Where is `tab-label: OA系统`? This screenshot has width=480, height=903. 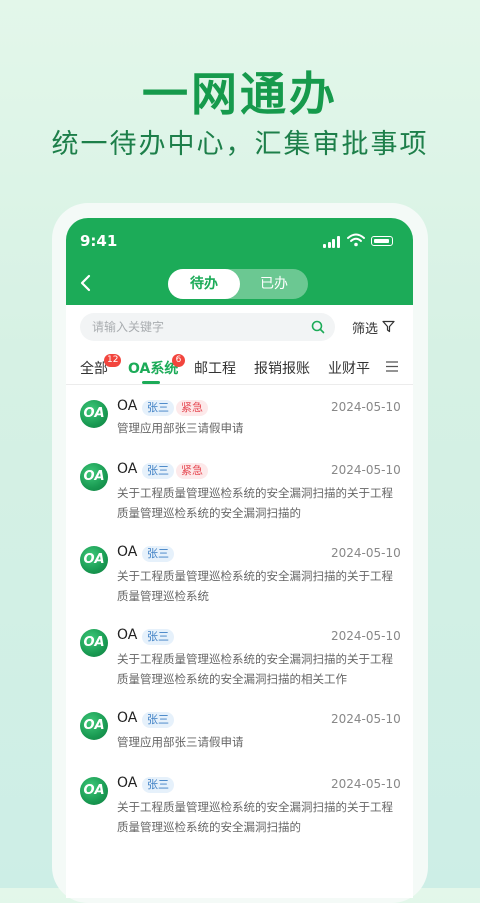 tab-label: OA系统 is located at coordinates (153, 369).